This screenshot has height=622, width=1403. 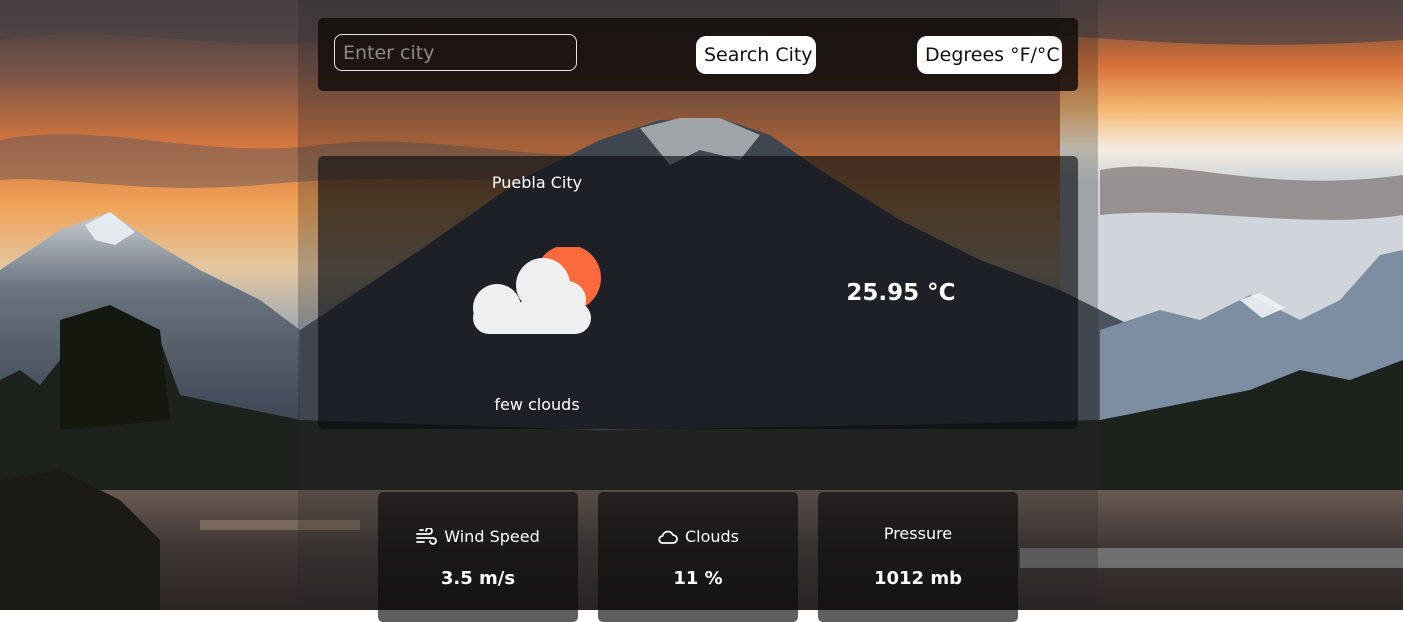 I want to click on clouds-label-row: Clouds, so click(x=698, y=536).